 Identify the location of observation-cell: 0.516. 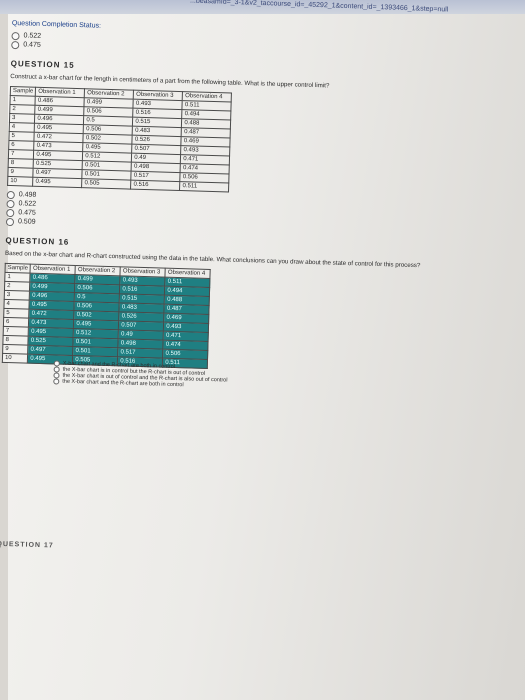
(155, 185).